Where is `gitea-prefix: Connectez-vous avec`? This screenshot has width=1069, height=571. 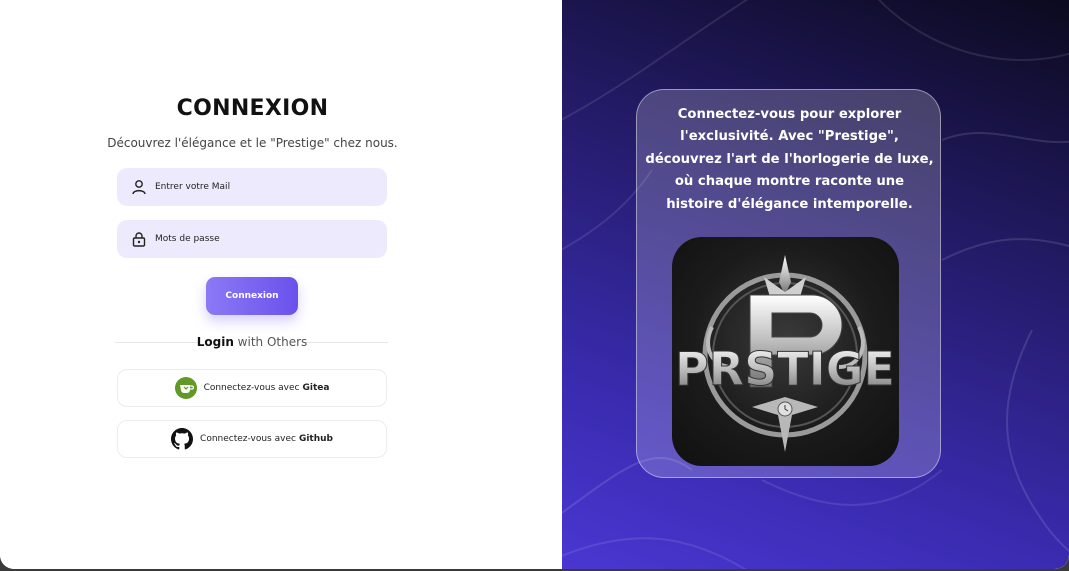
gitea-prefix: Connectez-vous avec is located at coordinates (251, 388).